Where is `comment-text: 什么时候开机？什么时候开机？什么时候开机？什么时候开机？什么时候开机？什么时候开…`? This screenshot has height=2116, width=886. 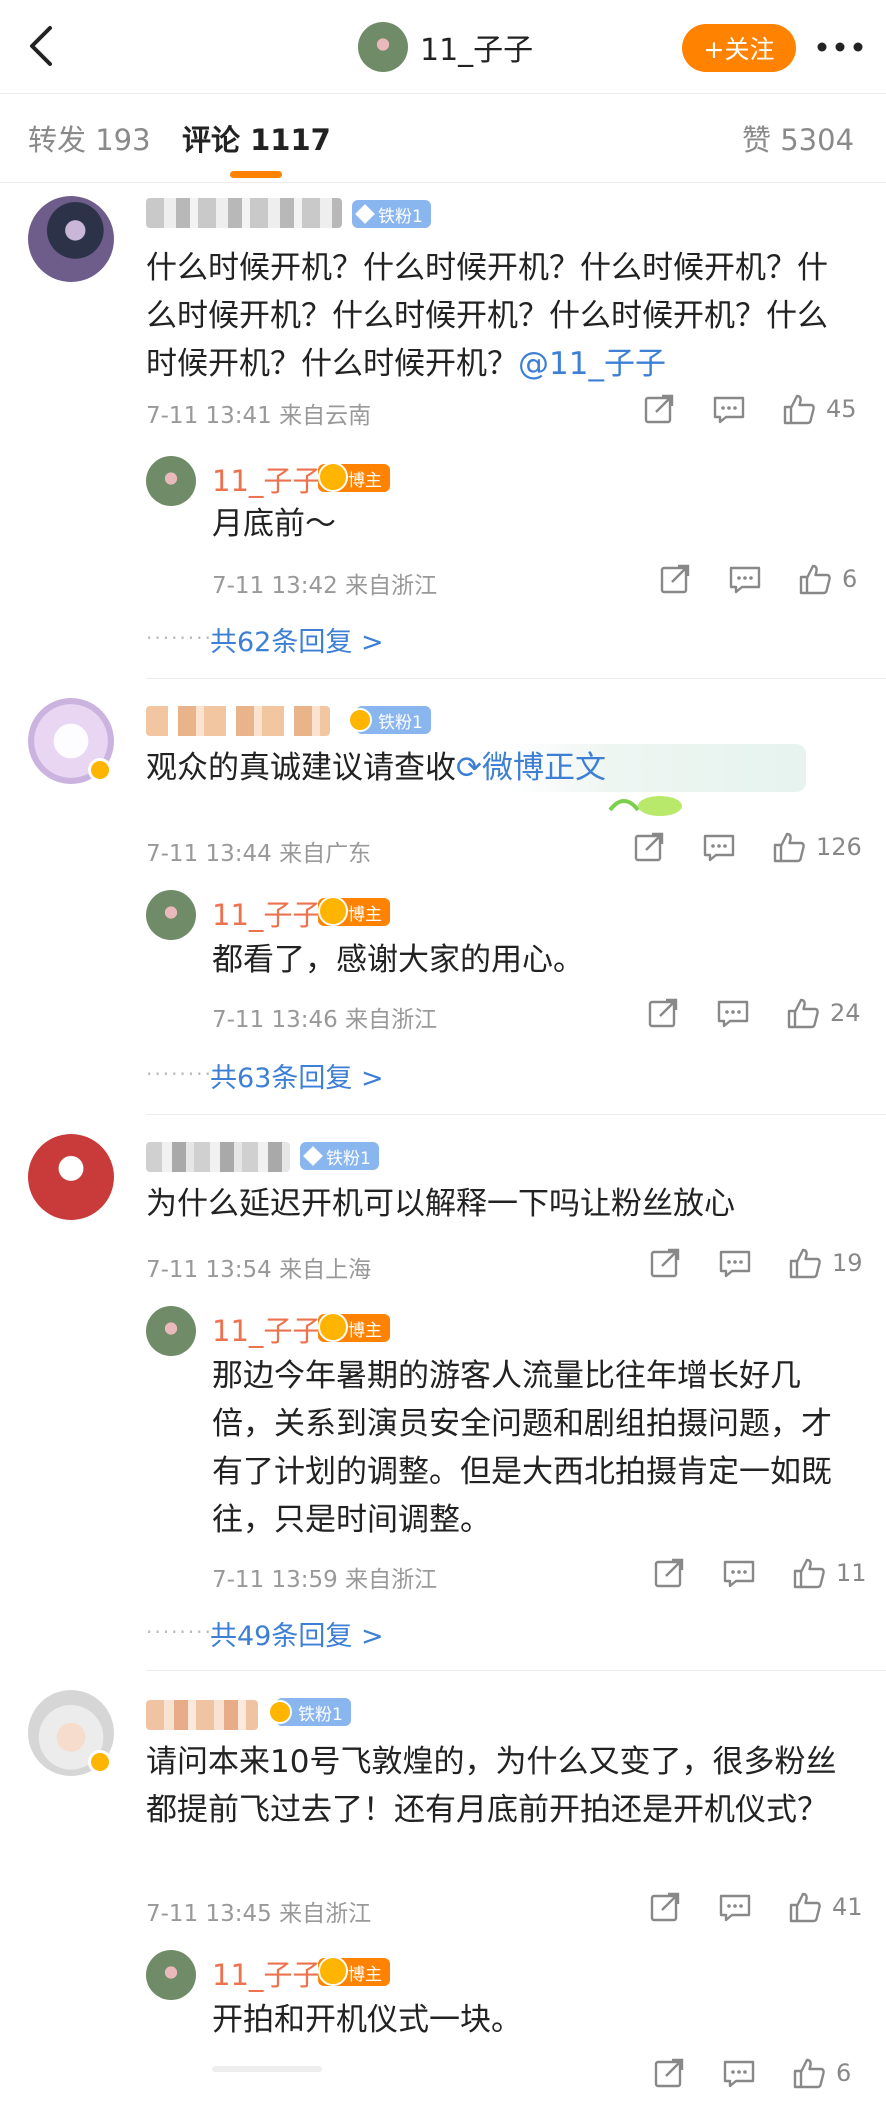
comment-text: 什么时候开机？什么时候开机？什么时候开机？什么时候开机？什么时候开机？什么时候开… is located at coordinates (487, 316).